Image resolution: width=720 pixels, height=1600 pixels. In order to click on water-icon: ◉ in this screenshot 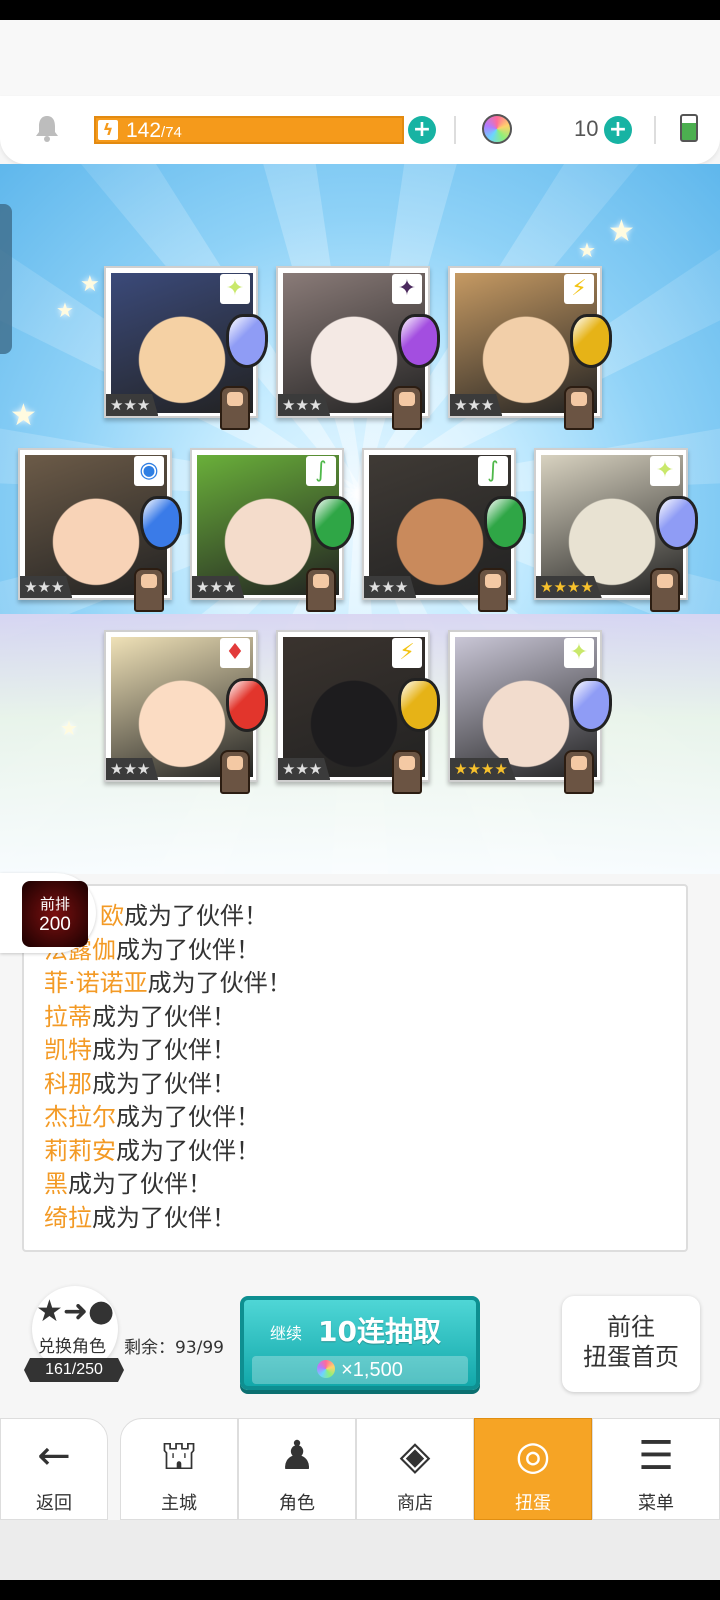, I will do `click(149, 471)`.